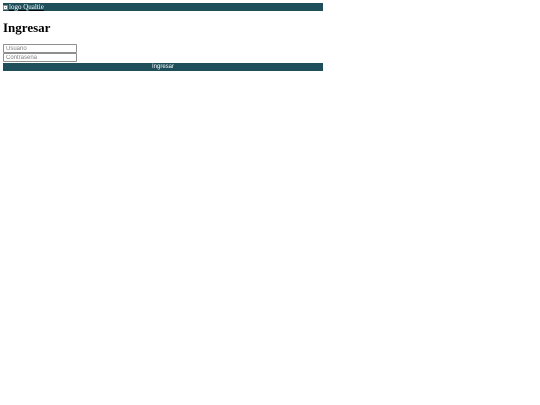 This screenshot has width=540, height=405. I want to click on logo: logo Qualtie, so click(23, 7).